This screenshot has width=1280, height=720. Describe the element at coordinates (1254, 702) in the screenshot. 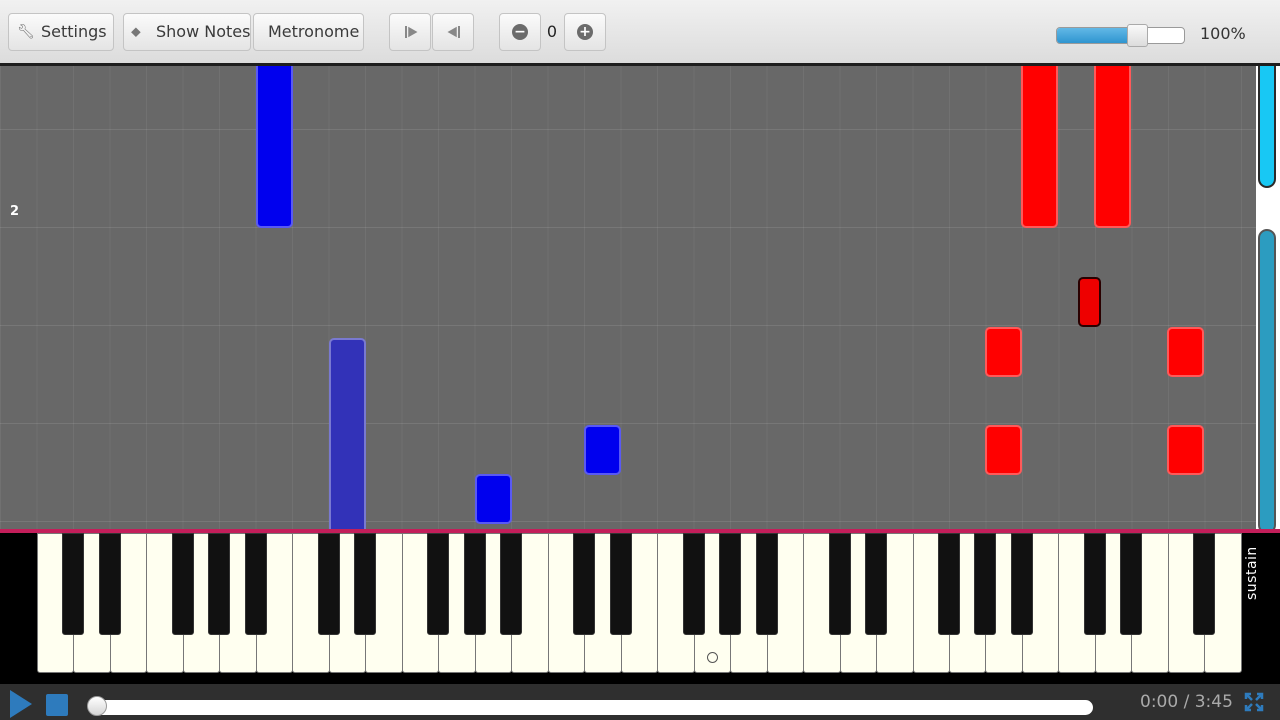

I see `fullscreen-icon` at that location.